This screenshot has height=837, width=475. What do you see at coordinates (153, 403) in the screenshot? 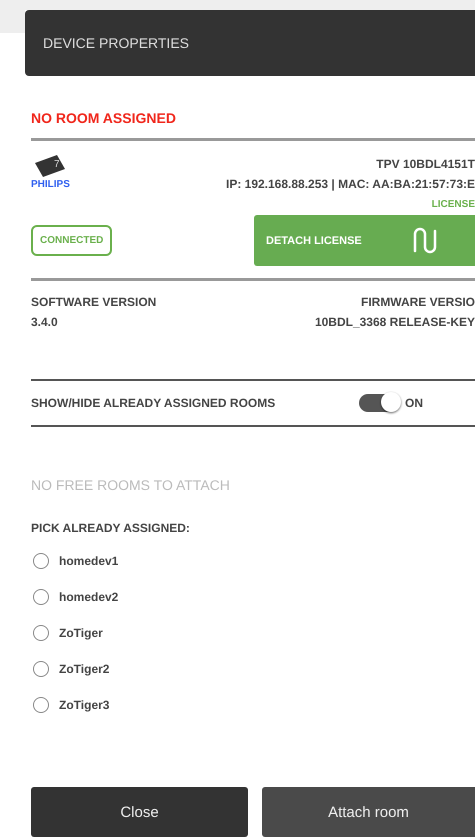
I see `toggle-label: SHOW/HIDE ALREADY ASSIGNED ROOMS` at bounding box center [153, 403].